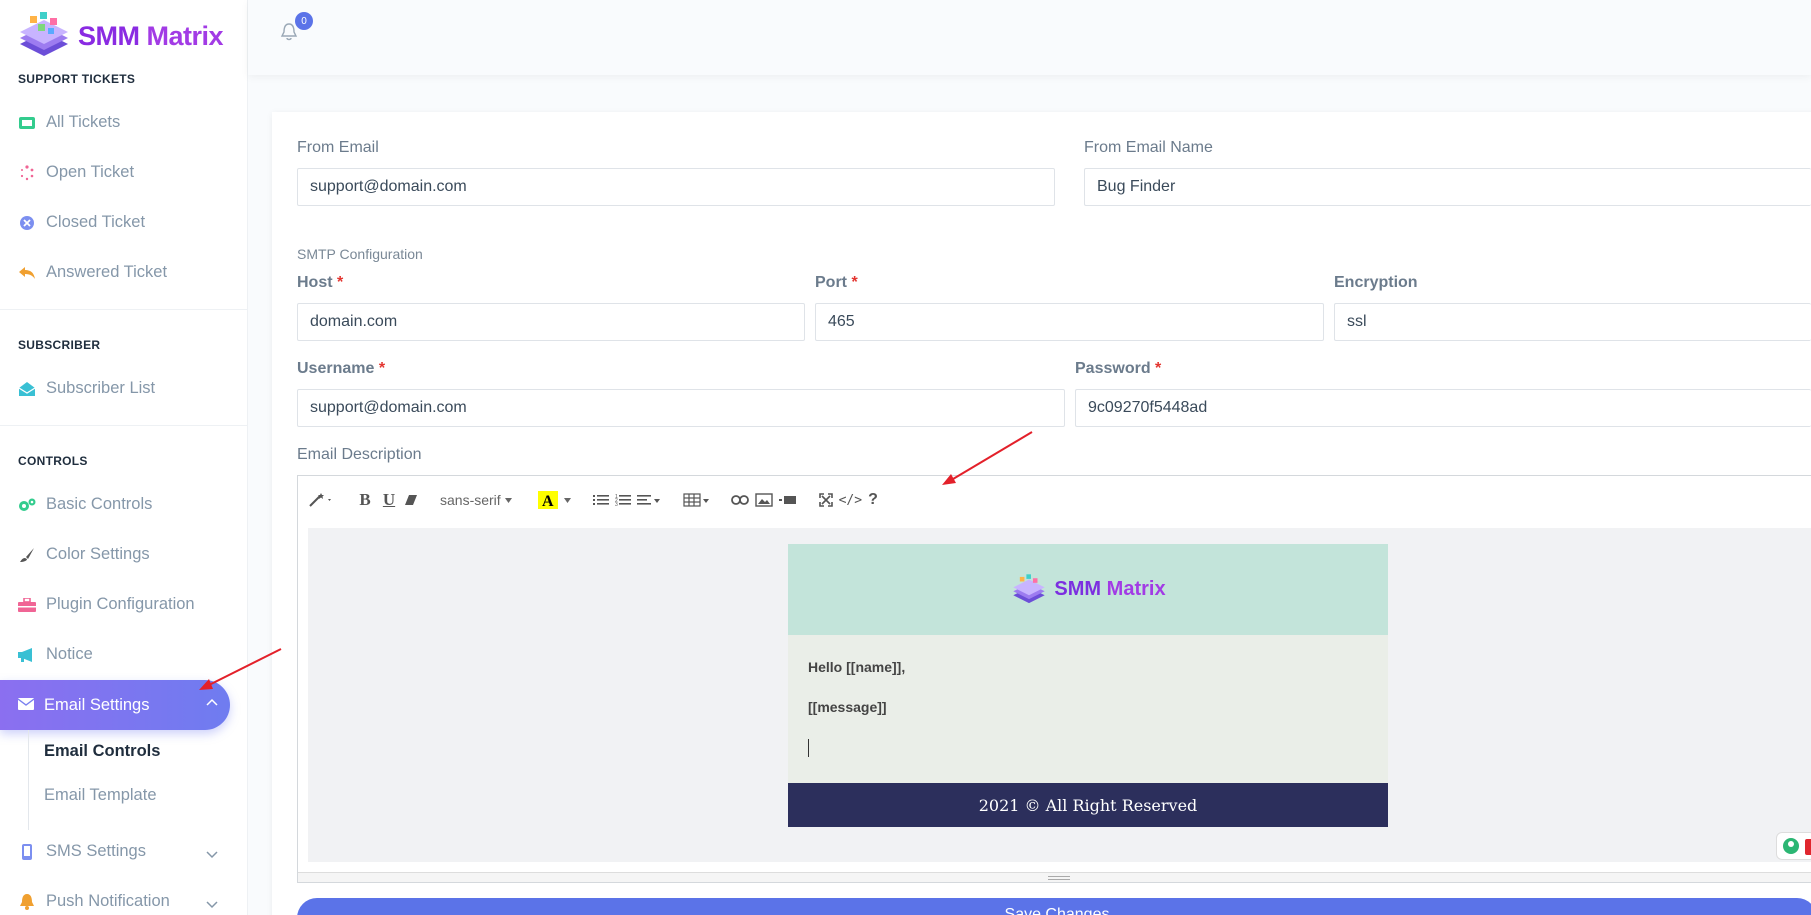 The image size is (1811, 915). Describe the element at coordinates (600, 500) in the screenshot. I see `unordered-list-icon` at that location.